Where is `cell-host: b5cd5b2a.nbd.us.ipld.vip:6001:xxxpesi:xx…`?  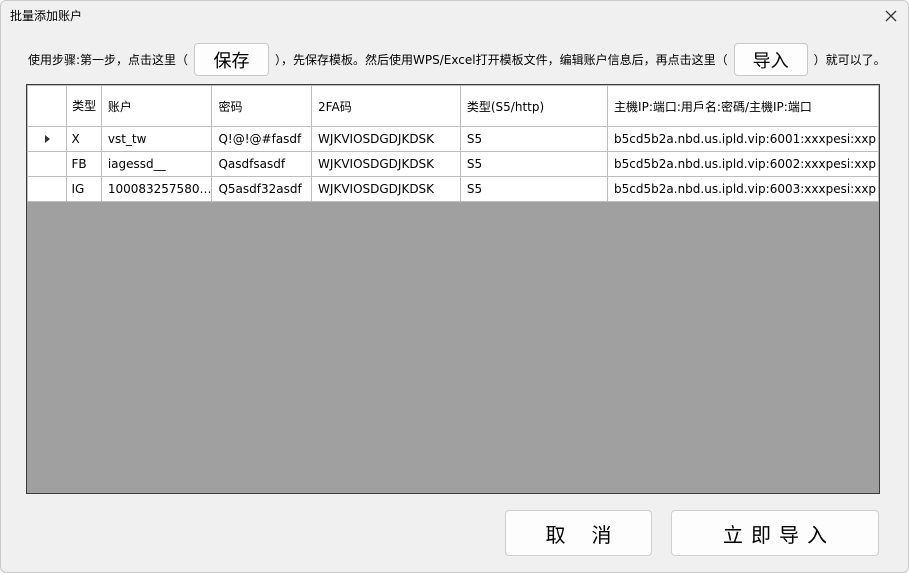
cell-host: b5cd5b2a.nbd.us.ipld.vip:6001:xxxpesi:xx… is located at coordinates (743, 139).